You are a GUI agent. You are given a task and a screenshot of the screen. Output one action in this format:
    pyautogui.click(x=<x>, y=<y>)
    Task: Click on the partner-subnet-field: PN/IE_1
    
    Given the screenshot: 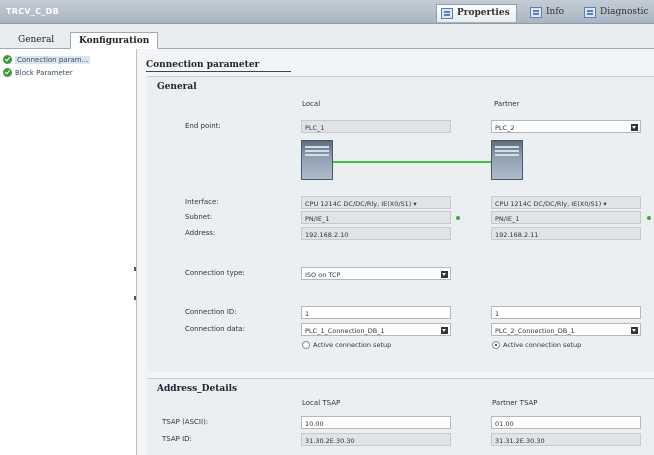 What is the action you would take?
    pyautogui.click(x=566, y=217)
    